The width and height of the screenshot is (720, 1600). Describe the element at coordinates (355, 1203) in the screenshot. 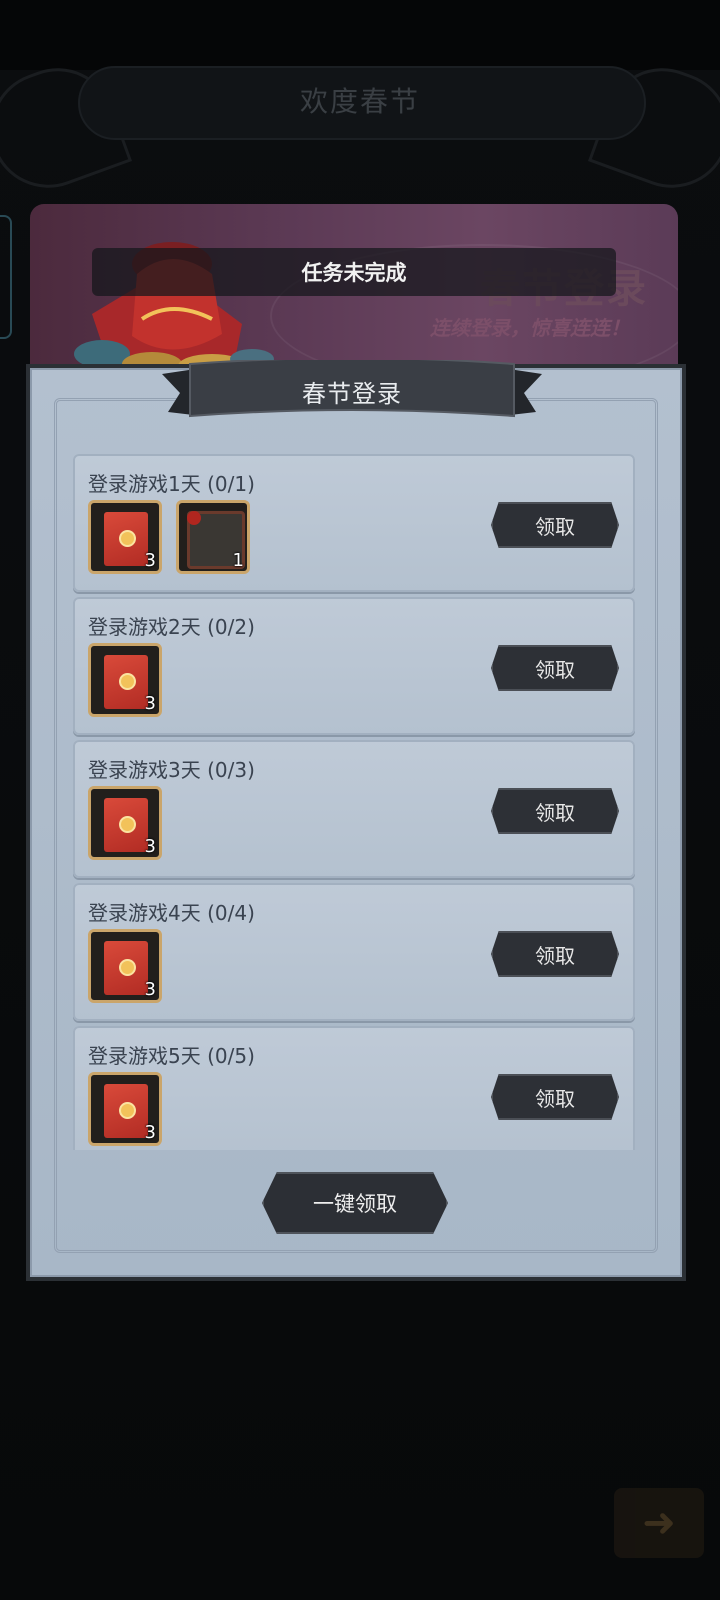

I see `claim-all-button: 一键领取` at that location.